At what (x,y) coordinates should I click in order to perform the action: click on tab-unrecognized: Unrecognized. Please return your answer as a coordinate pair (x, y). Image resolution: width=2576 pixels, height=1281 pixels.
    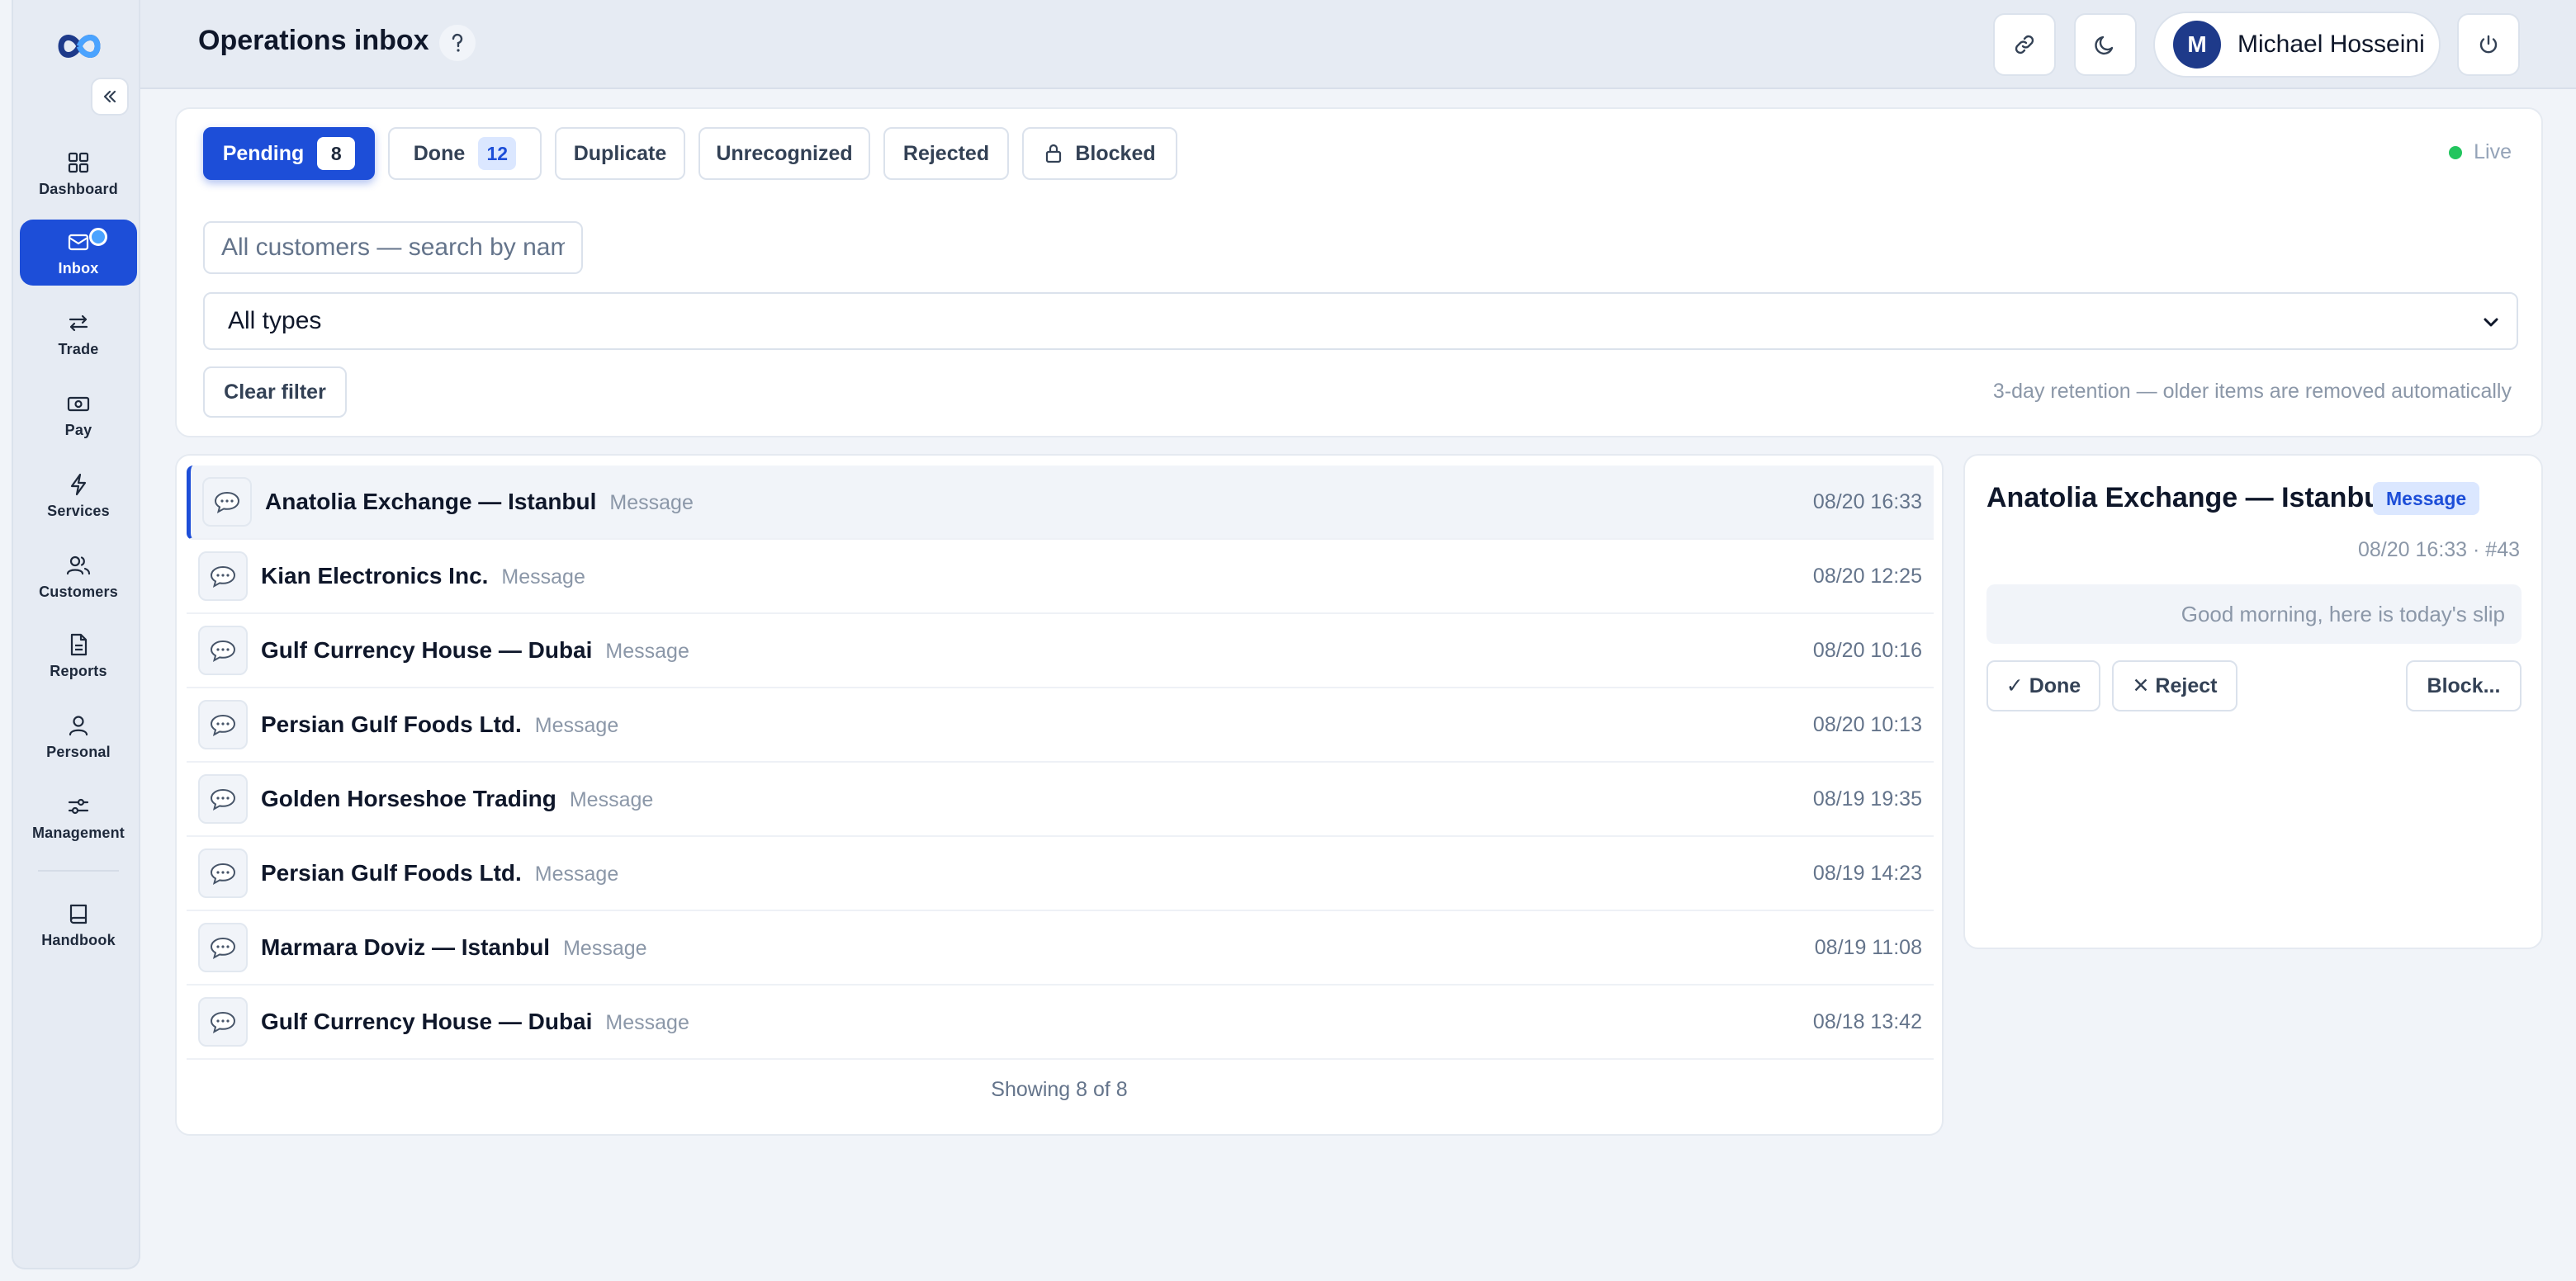
    Looking at the image, I should click on (784, 153).